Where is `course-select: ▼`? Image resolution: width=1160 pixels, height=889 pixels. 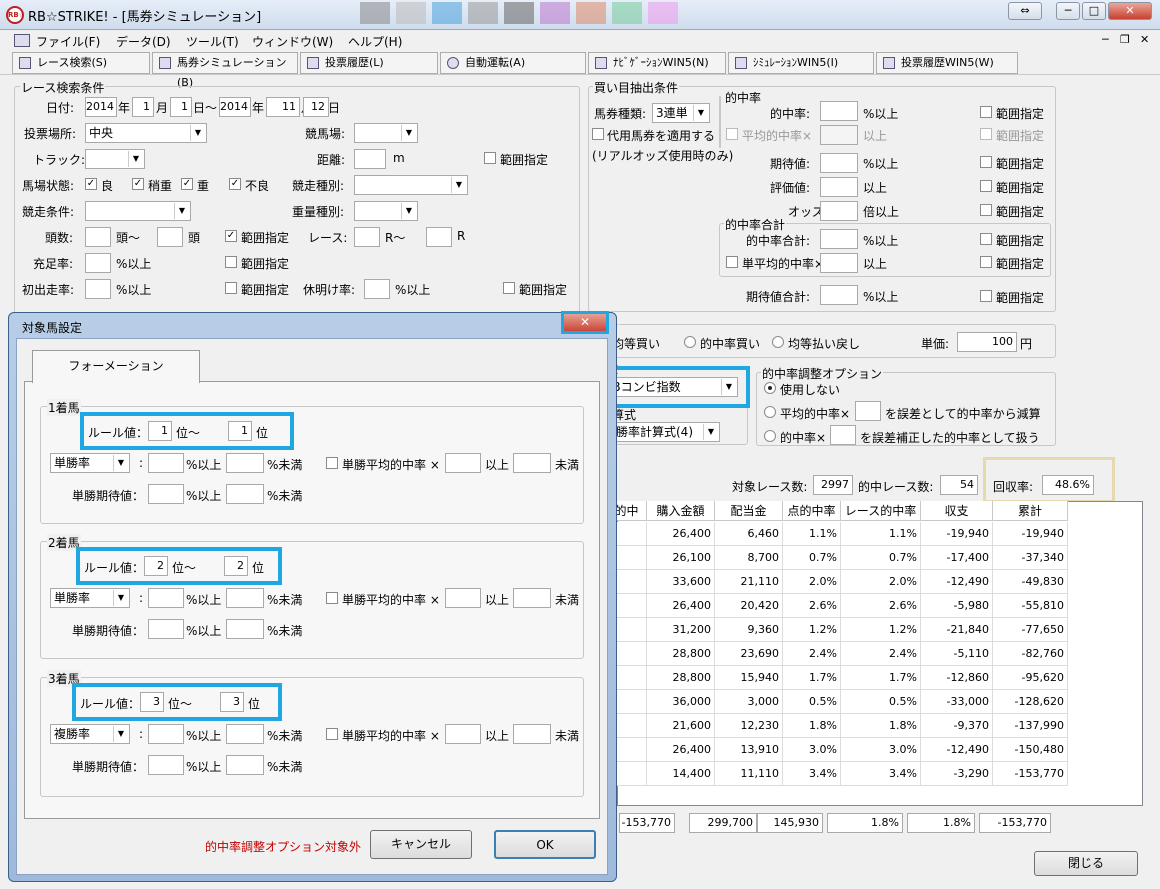
course-select: ▼ is located at coordinates (386, 133).